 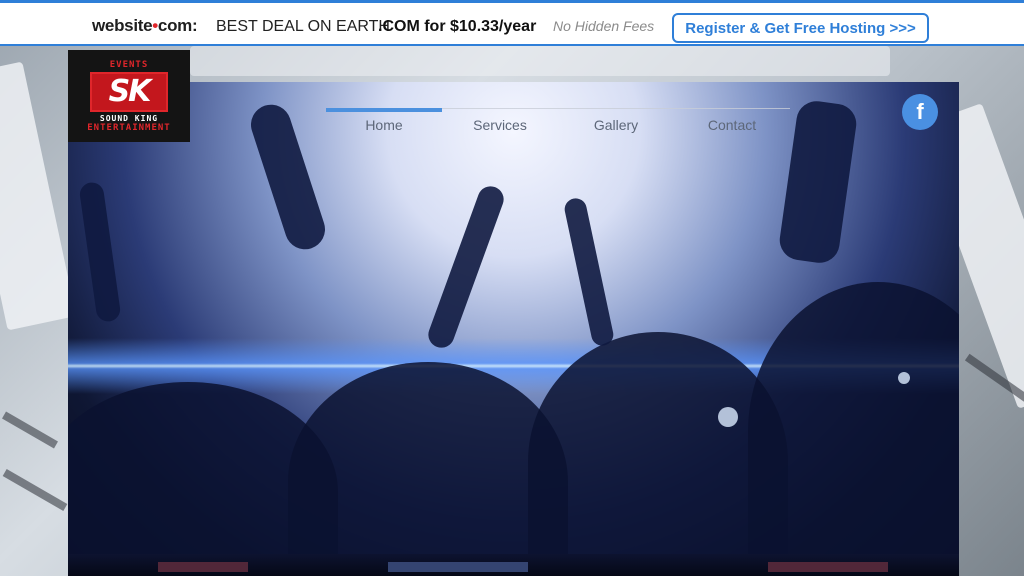 What do you see at coordinates (145, 26) in the screenshot?
I see `website-com-logo: website•com:` at bounding box center [145, 26].